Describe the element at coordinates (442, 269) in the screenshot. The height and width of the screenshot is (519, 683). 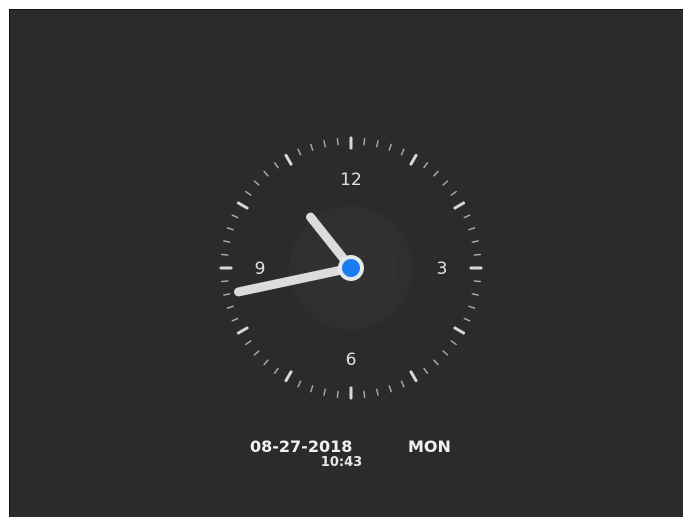
I see `numeral-3: 3` at that location.